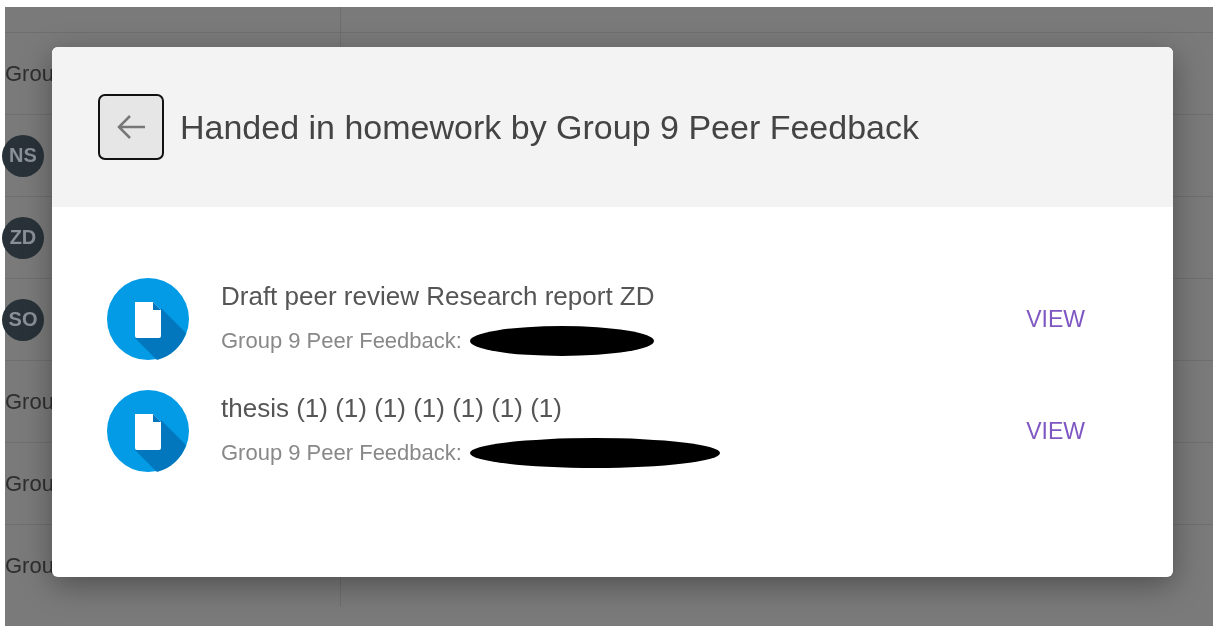 The height and width of the screenshot is (626, 1213). I want to click on dialog-title: Handed in homework by Group 9 Peer Feedback, so click(549, 127).